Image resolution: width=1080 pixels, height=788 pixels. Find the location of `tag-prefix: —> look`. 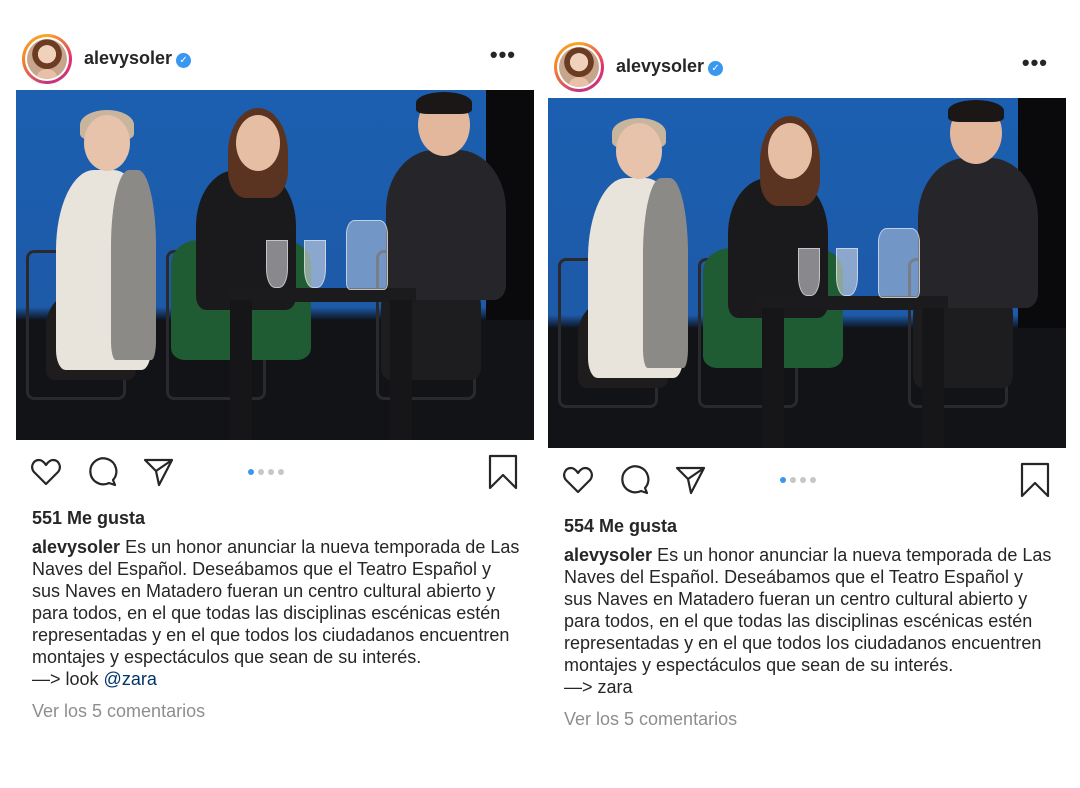

tag-prefix: —> look is located at coordinates (68, 679).